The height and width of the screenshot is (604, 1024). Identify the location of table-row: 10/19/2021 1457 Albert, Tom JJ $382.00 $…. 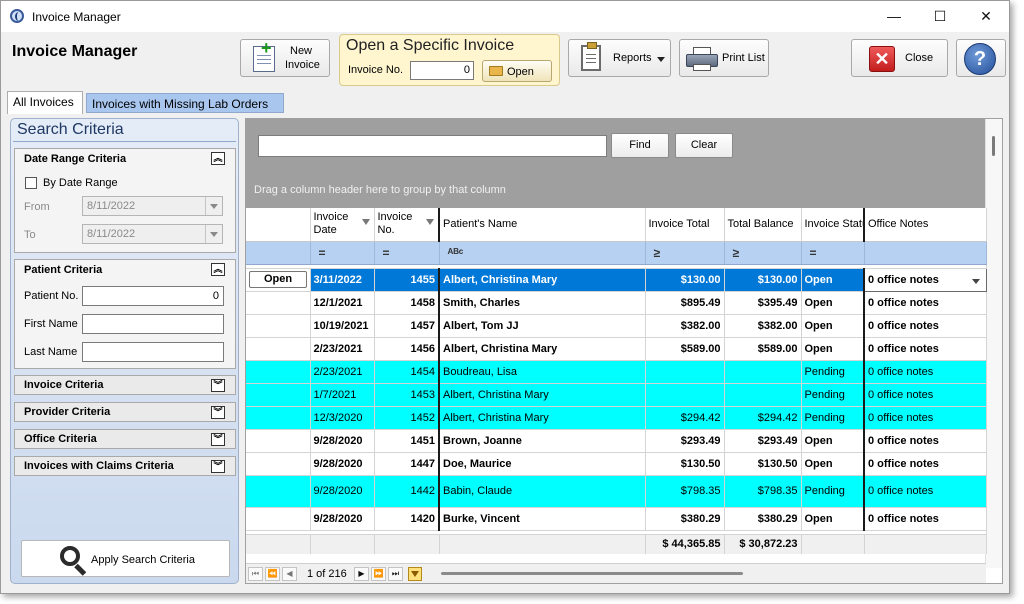
(616, 326).